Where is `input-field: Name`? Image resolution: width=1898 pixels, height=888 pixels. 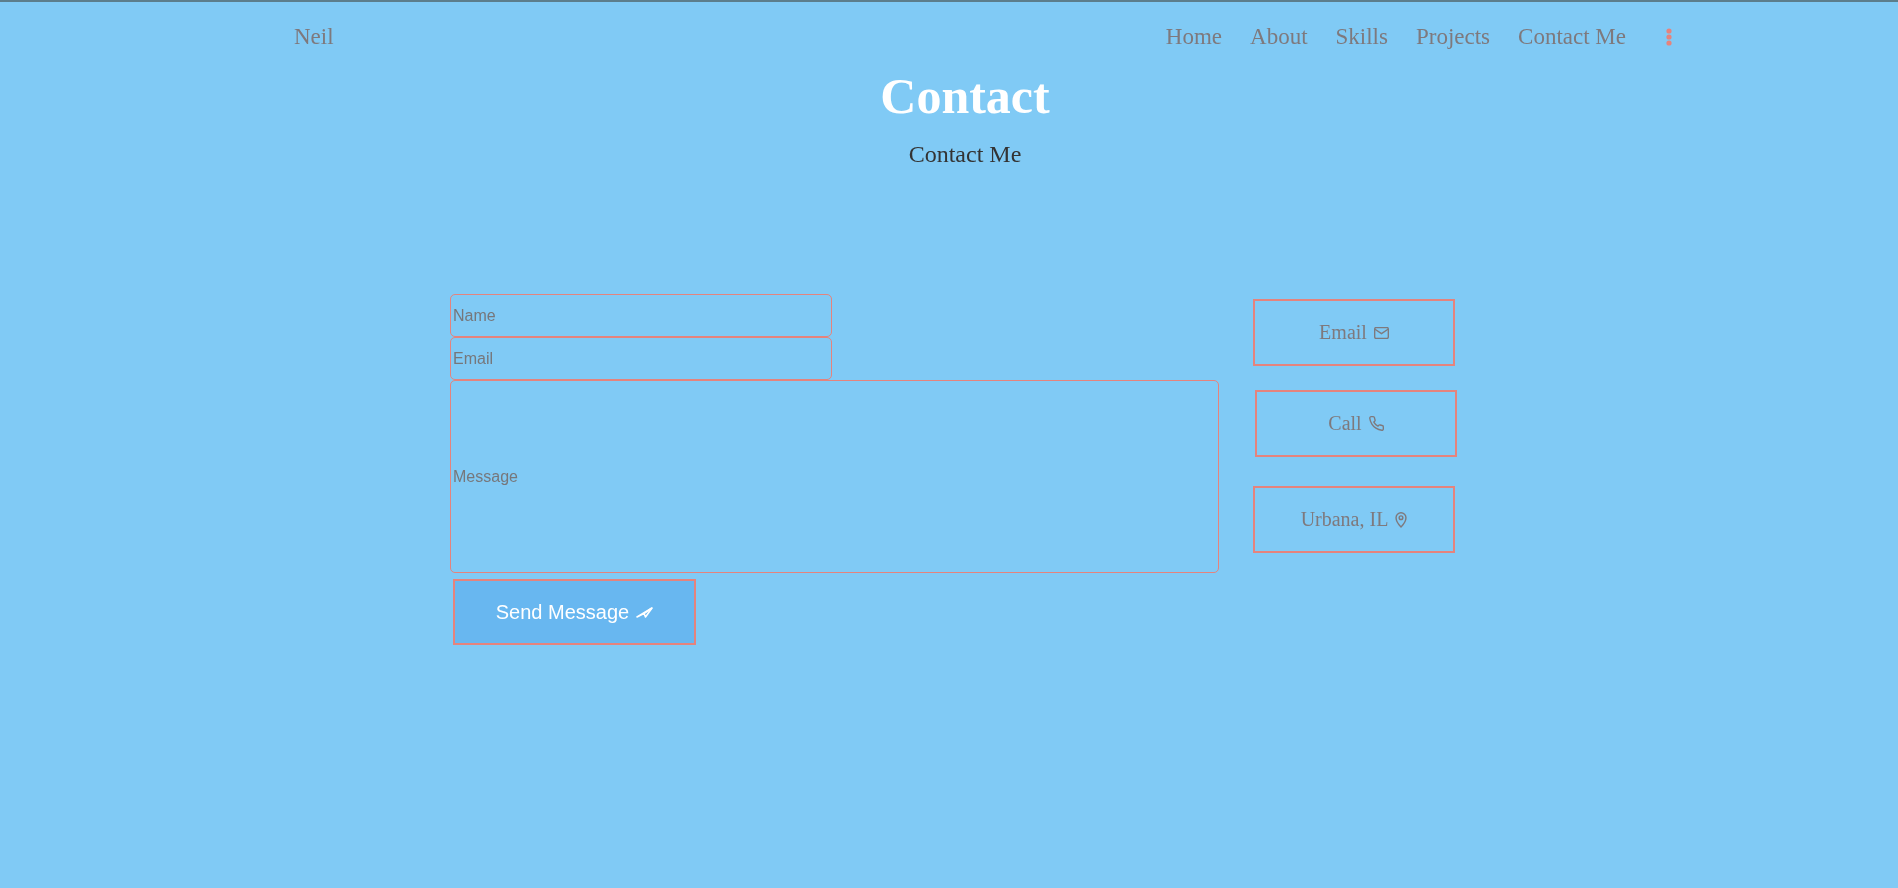 input-field: Name is located at coordinates (641, 316).